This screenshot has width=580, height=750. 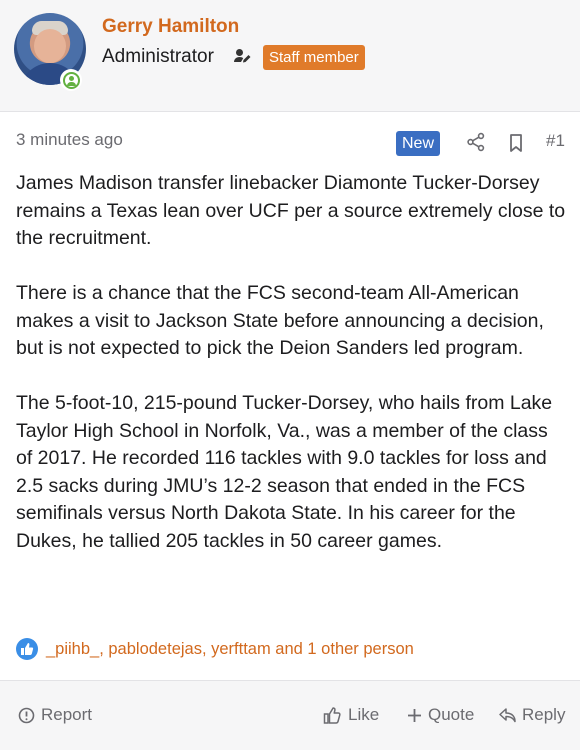 What do you see at coordinates (451, 714) in the screenshot?
I see `quote-label: Quote` at bounding box center [451, 714].